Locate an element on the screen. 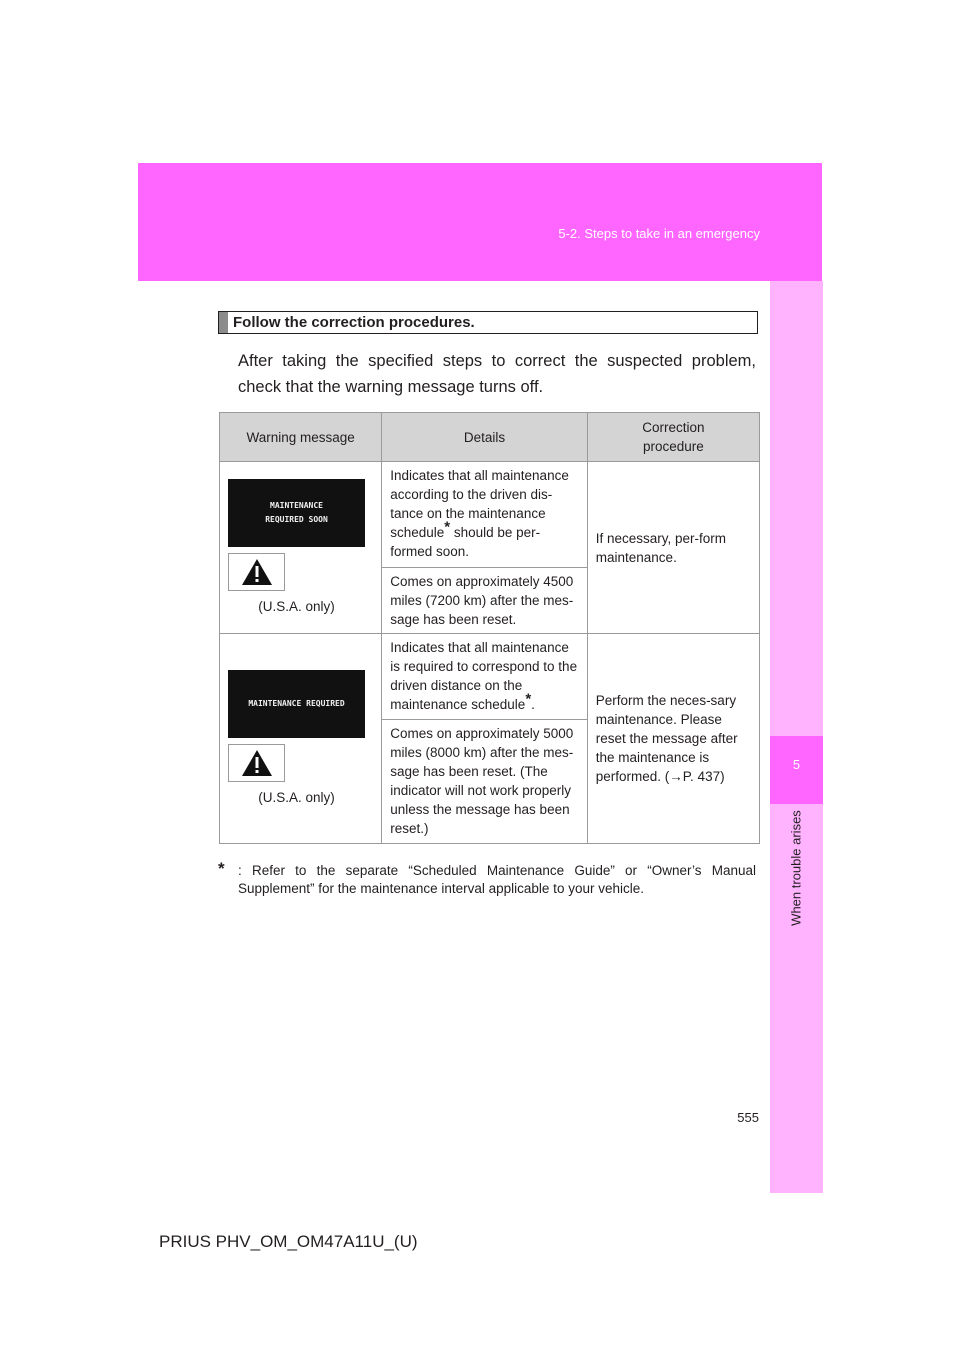 The width and height of the screenshot is (960, 1358). display-screen-maintenance-required: MAINTENANCE REQUIRED is located at coordinates (296, 704).